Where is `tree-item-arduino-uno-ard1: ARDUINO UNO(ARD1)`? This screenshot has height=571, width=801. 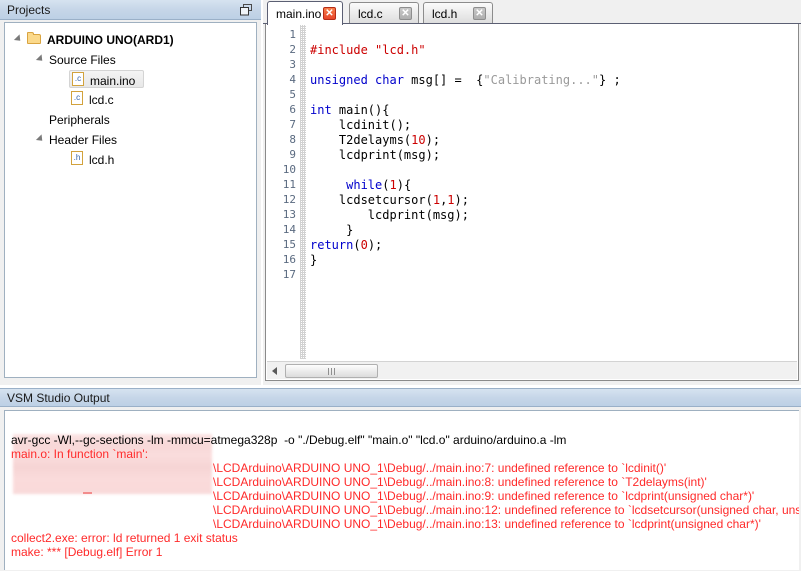 tree-item-arduino-uno-ard1: ARDUINO UNO(ARD1) is located at coordinates (96, 38).